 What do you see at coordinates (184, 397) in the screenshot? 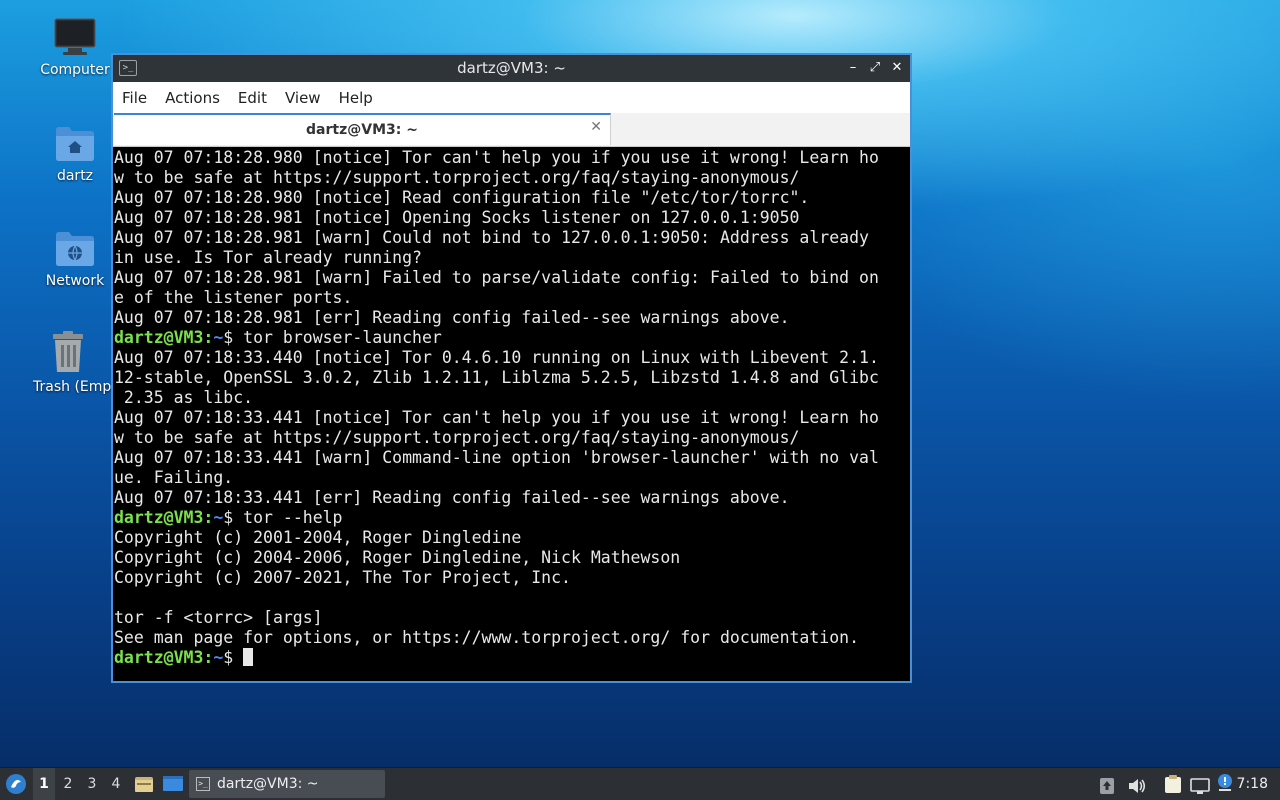
I see `terminal-output-line: 2.35 as libc.` at bounding box center [184, 397].